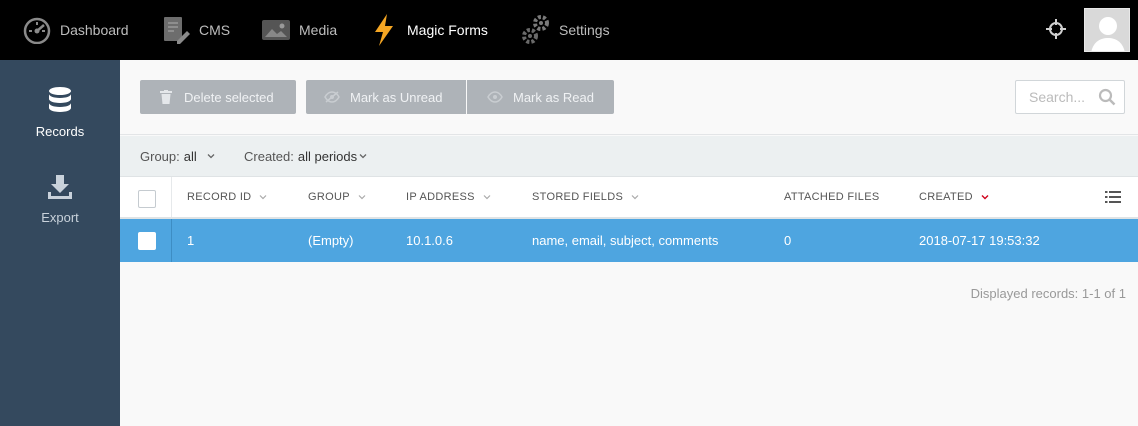  What do you see at coordinates (384, 30) in the screenshot?
I see `lightning-icon` at bounding box center [384, 30].